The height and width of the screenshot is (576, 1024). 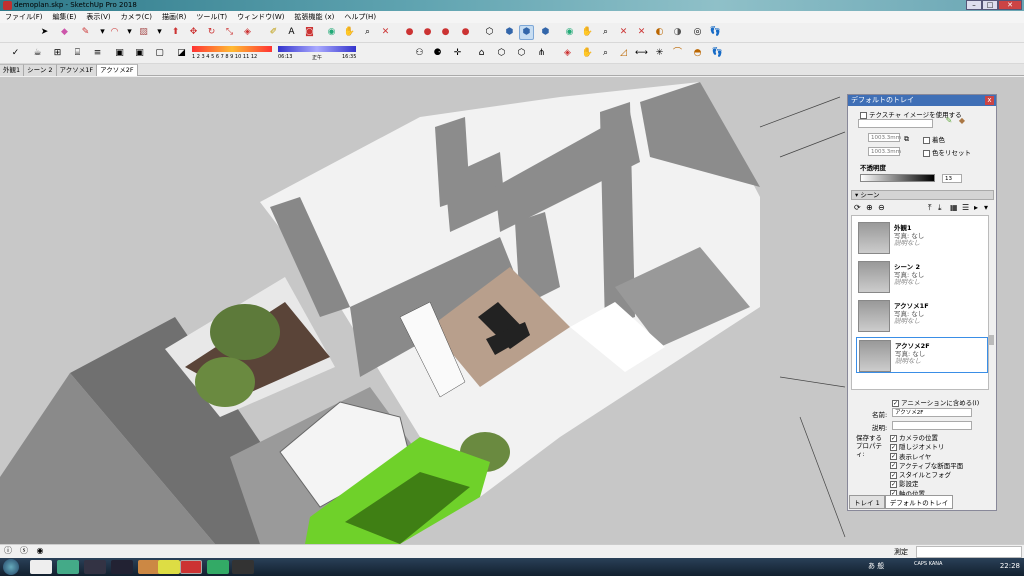 I want to click on close-button: ✕, so click(x=1010, y=5).